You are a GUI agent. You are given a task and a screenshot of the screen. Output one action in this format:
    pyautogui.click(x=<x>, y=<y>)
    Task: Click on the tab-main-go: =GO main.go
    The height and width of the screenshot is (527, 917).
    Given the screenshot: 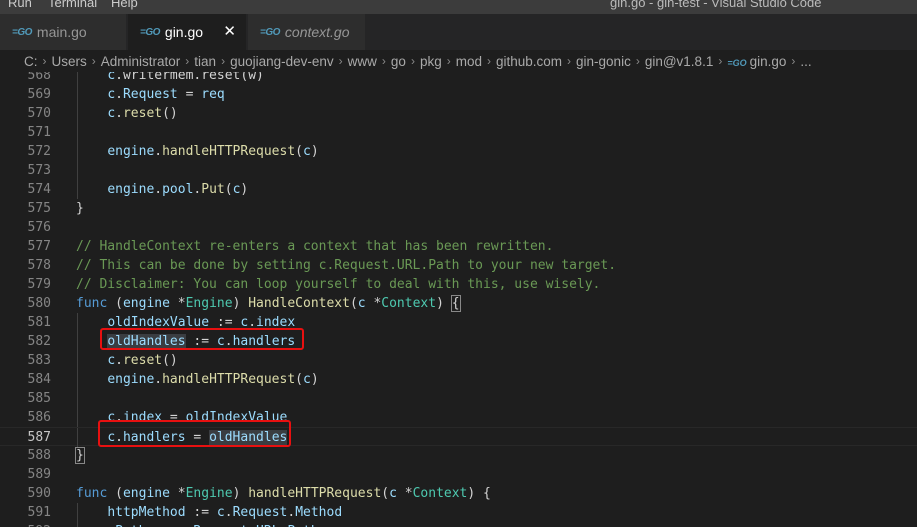 What is the action you would take?
    pyautogui.click(x=63, y=32)
    